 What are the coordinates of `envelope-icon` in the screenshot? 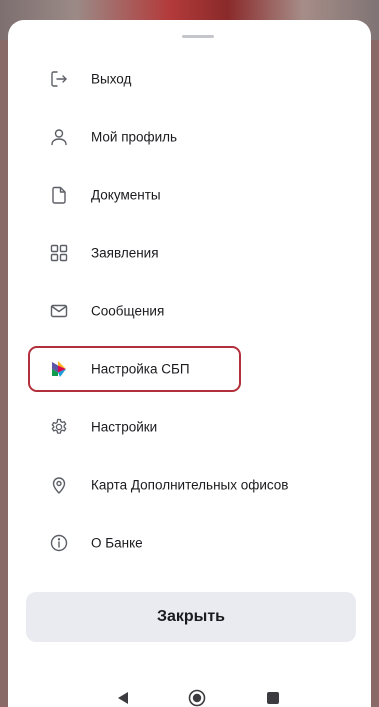 It's located at (59, 311).